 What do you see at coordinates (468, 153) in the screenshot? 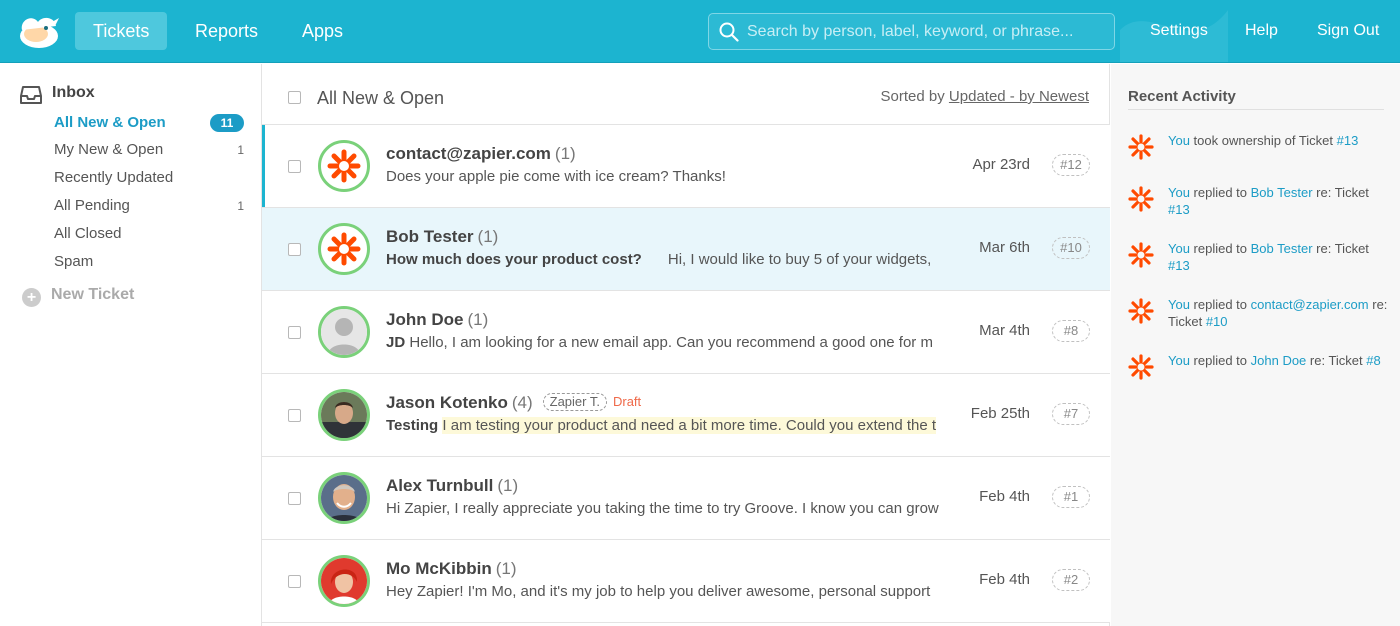
I see `sender-name: contact@zapier.com` at bounding box center [468, 153].